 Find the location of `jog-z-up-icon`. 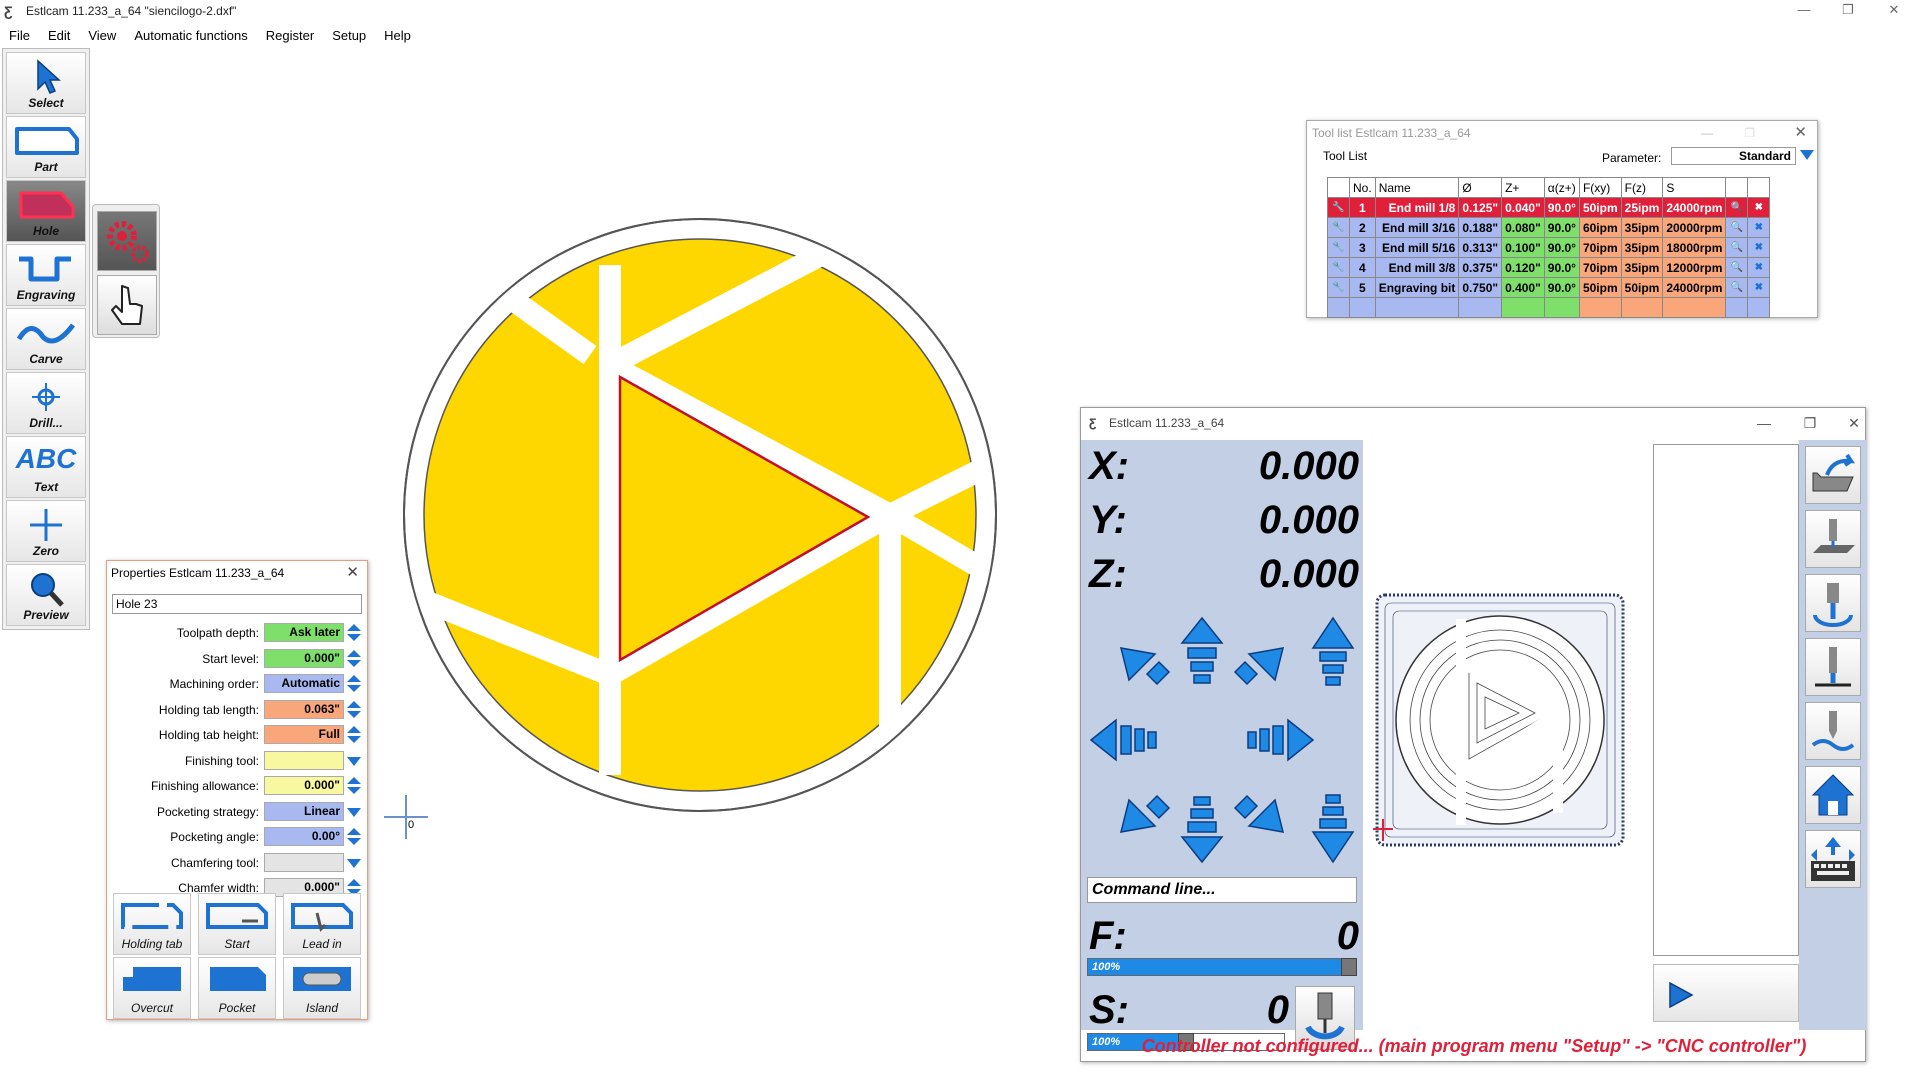

jog-z-up-icon is located at coordinates (1333, 651).